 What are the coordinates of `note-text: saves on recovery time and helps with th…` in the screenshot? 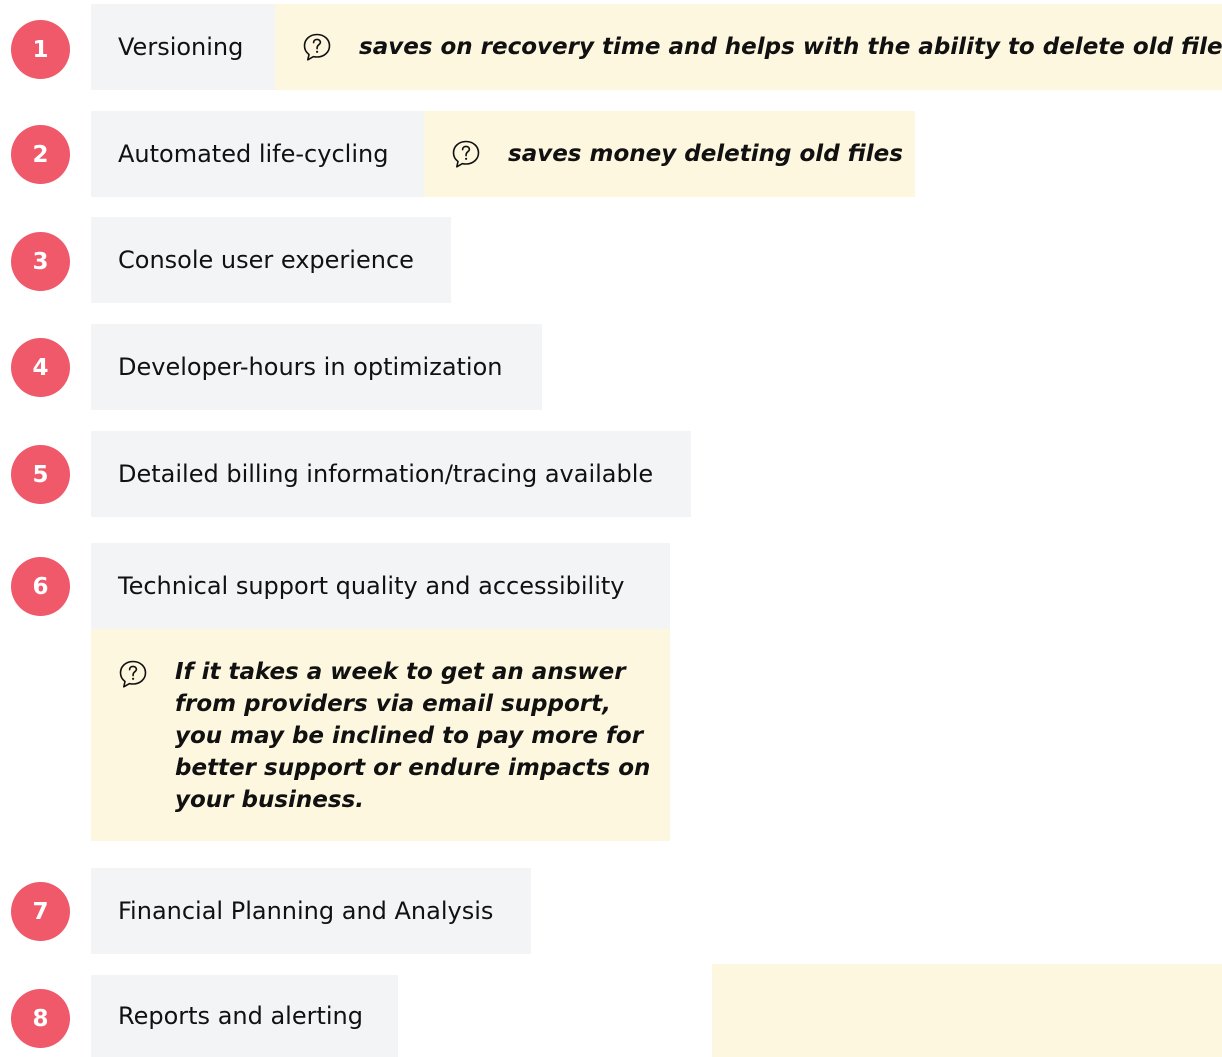 It's located at (790, 47).